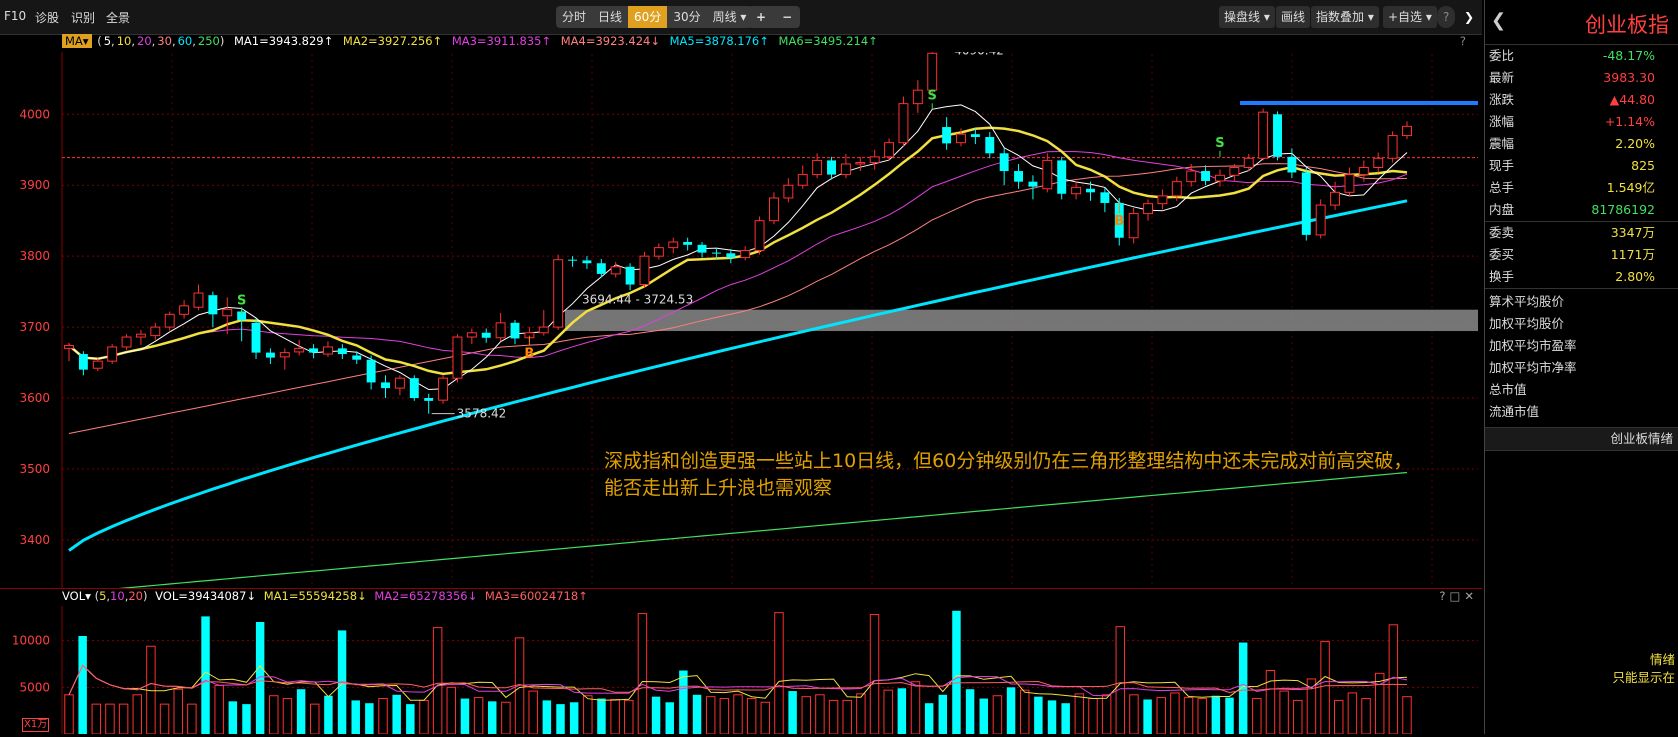  What do you see at coordinates (1581, 439) in the screenshot?
I see `gem-sentiment-tab: 创业板情绪` at bounding box center [1581, 439].